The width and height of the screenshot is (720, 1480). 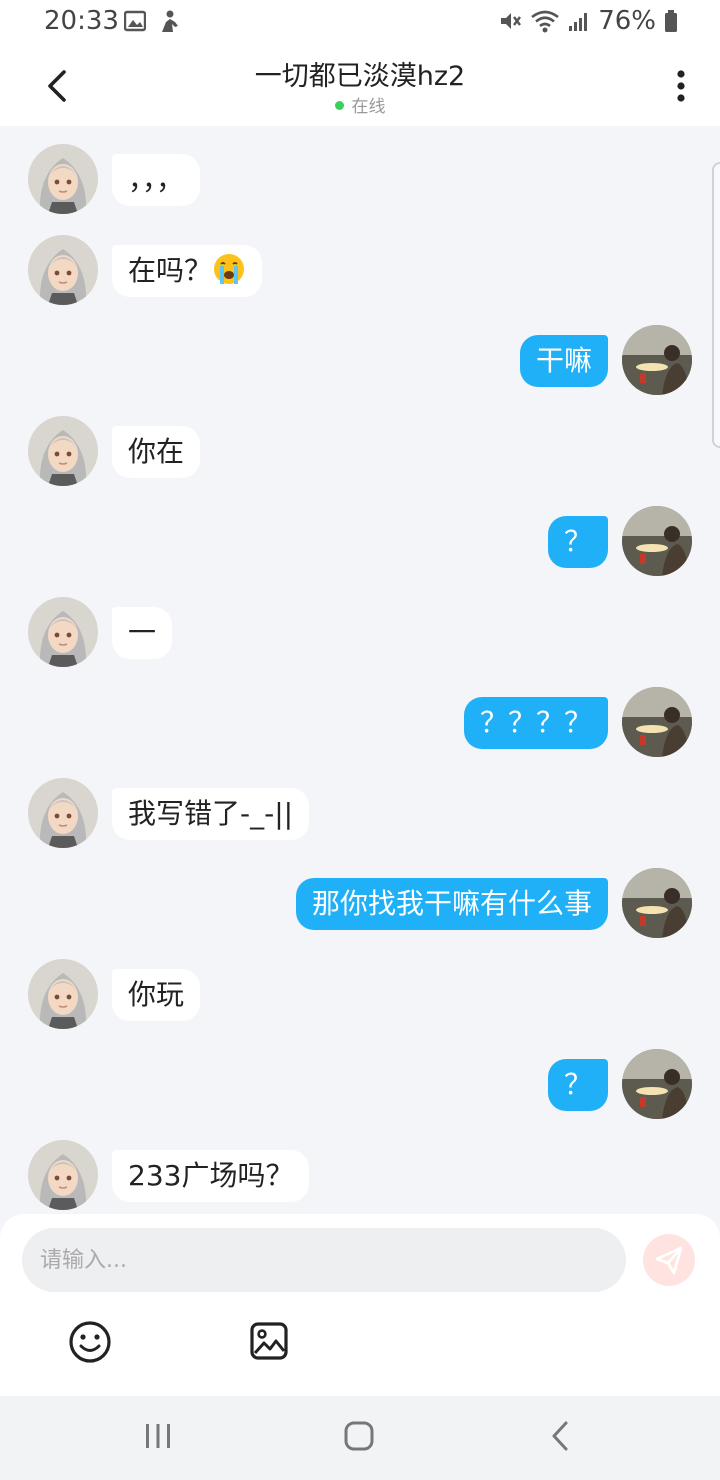 I want to click on figure-icon, so click(x=170, y=21).